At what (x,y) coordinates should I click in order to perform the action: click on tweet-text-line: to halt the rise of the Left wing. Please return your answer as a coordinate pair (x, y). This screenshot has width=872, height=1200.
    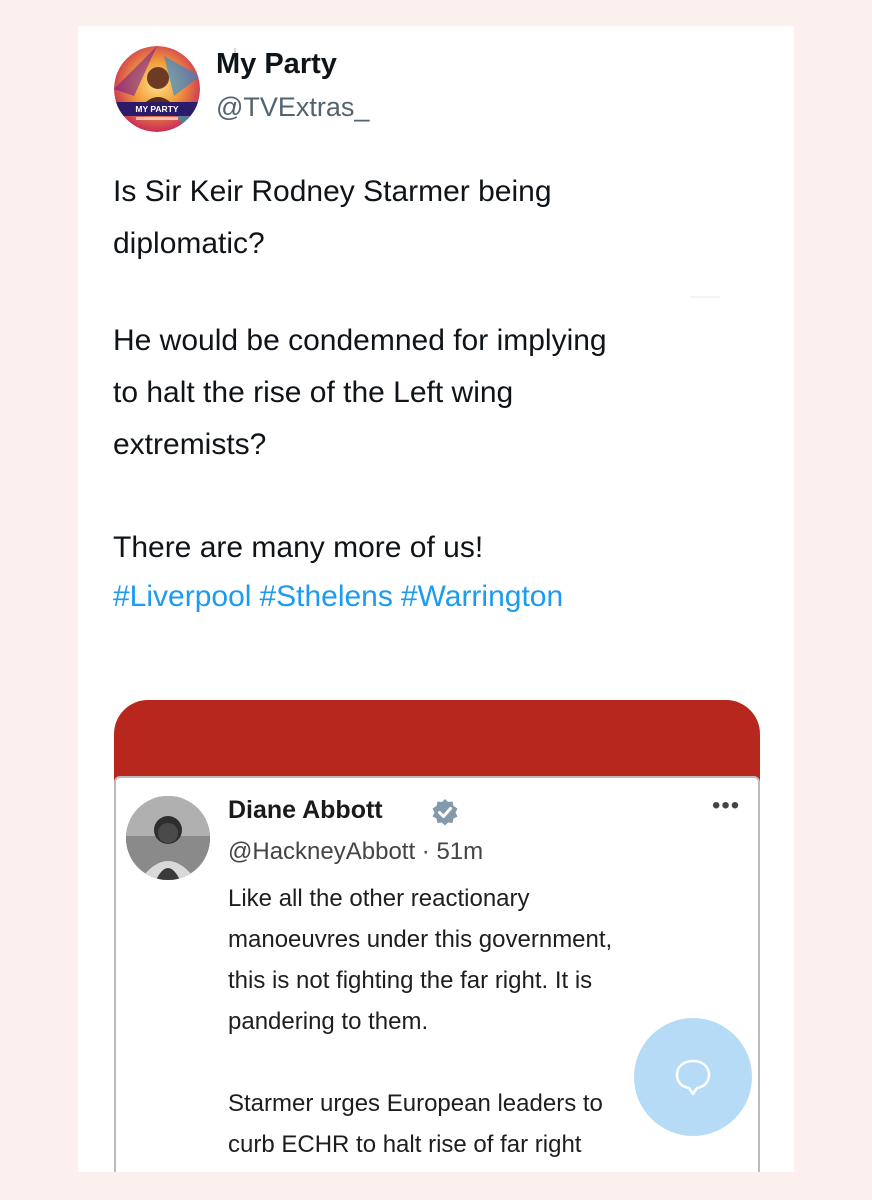
    Looking at the image, I should click on (313, 392).